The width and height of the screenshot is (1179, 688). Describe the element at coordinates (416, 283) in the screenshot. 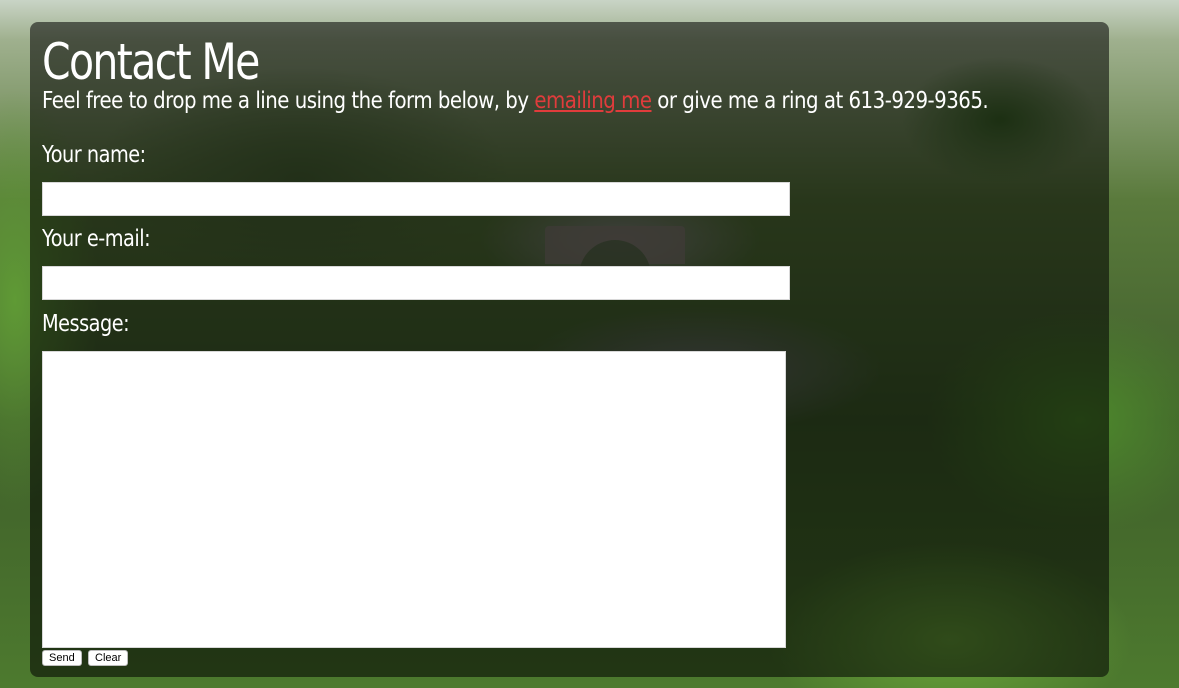

I see `email-input` at that location.